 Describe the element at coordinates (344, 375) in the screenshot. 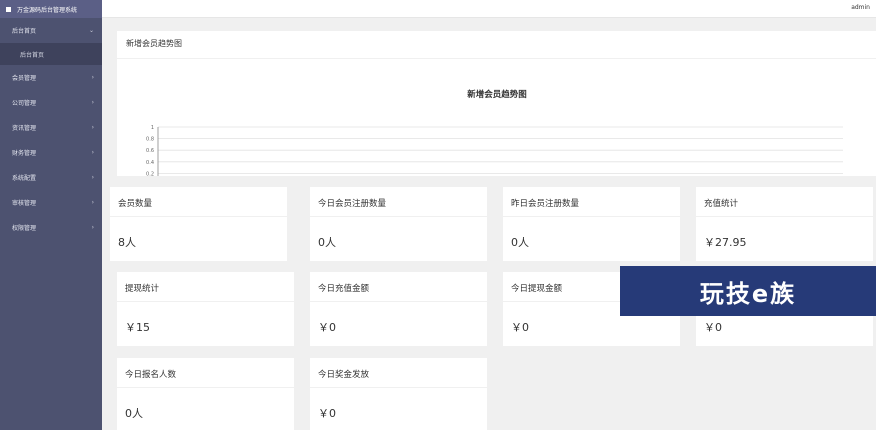

I see `card-label: 今日奖金发放` at that location.